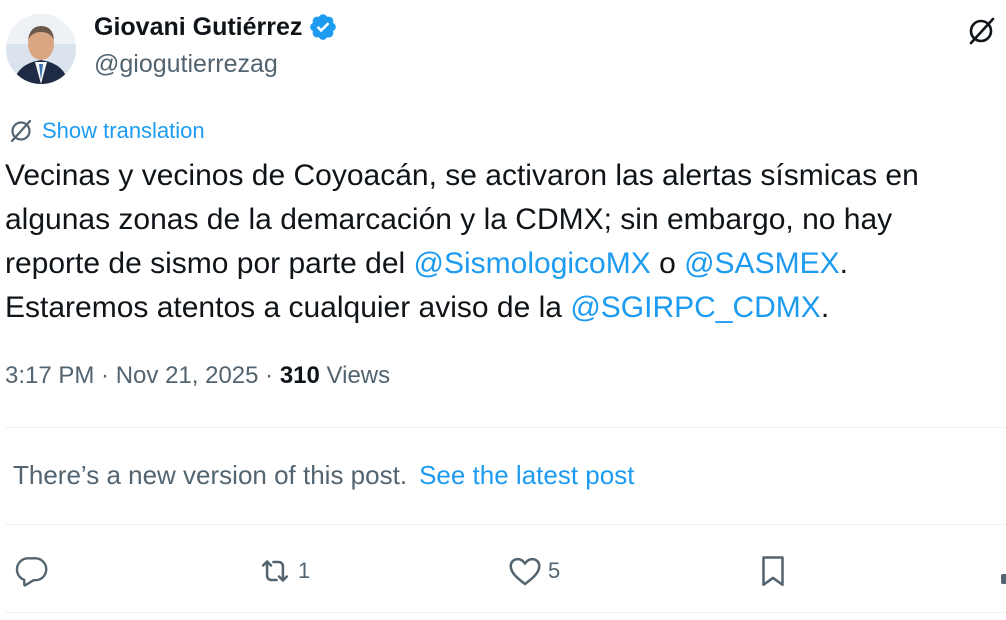 Image resolution: width=1006 pixels, height=620 pixels. What do you see at coordinates (123, 130) in the screenshot?
I see `show-translation-label: Show translation` at bounding box center [123, 130].